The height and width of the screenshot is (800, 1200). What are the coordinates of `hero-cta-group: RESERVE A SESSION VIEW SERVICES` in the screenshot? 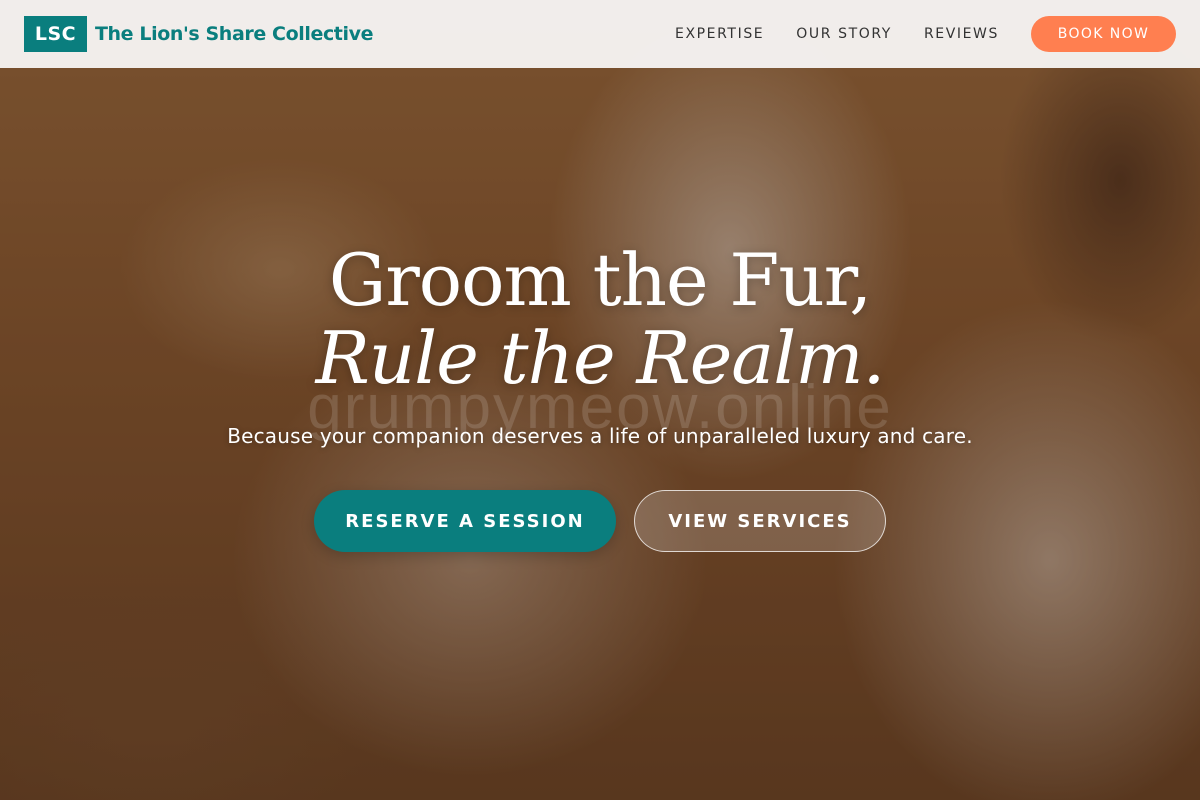 It's located at (600, 521).